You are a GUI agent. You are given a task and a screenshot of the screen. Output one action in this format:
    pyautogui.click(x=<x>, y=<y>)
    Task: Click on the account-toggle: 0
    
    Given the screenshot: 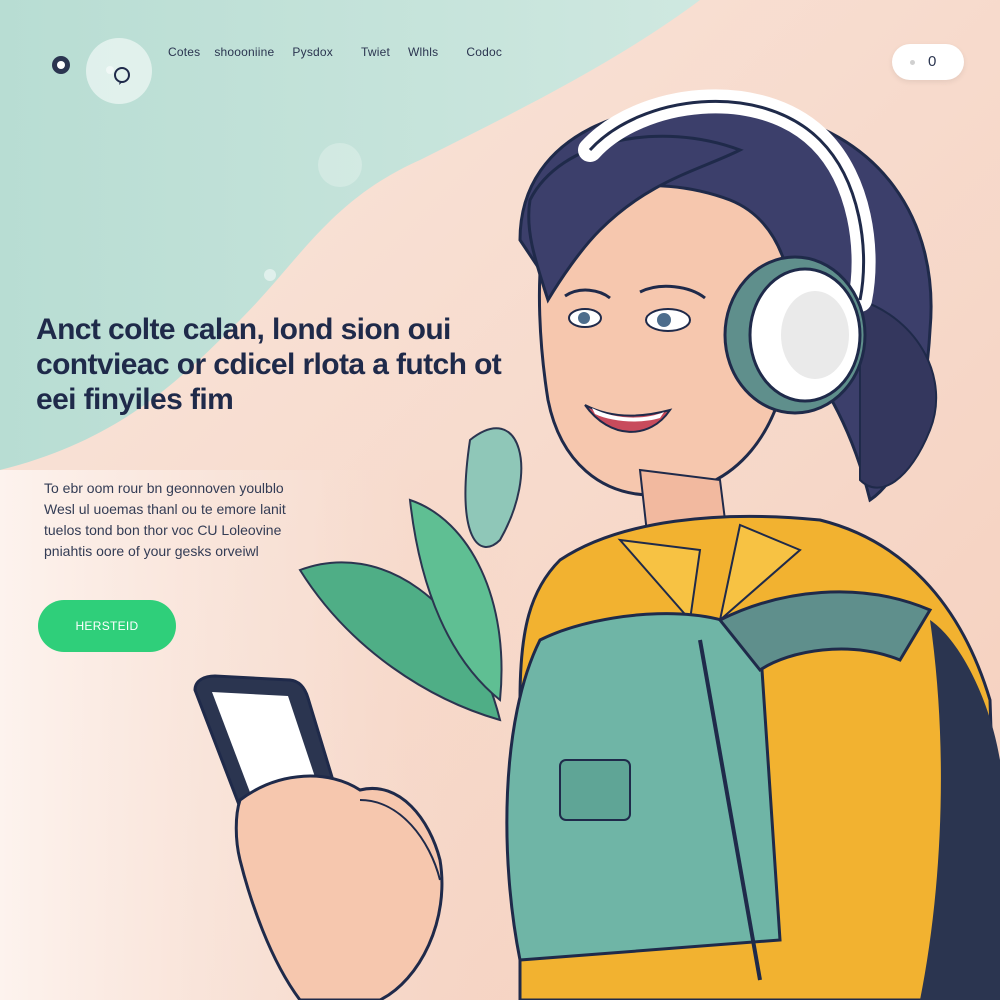 What is the action you would take?
    pyautogui.click(x=928, y=62)
    